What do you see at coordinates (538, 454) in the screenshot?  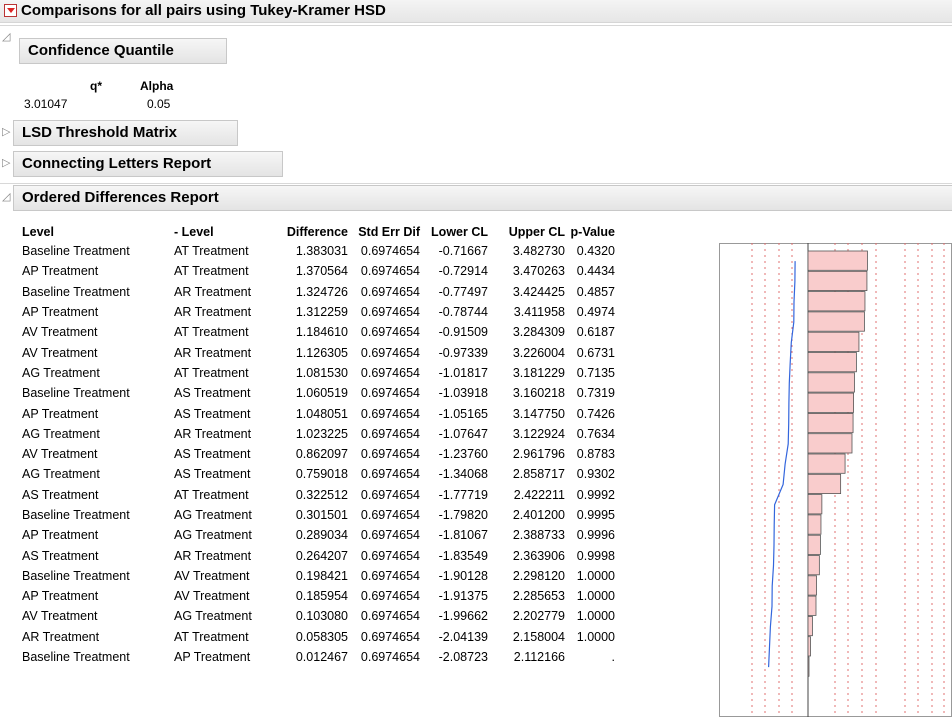 I see `cell-upper-cl: 2.961796` at bounding box center [538, 454].